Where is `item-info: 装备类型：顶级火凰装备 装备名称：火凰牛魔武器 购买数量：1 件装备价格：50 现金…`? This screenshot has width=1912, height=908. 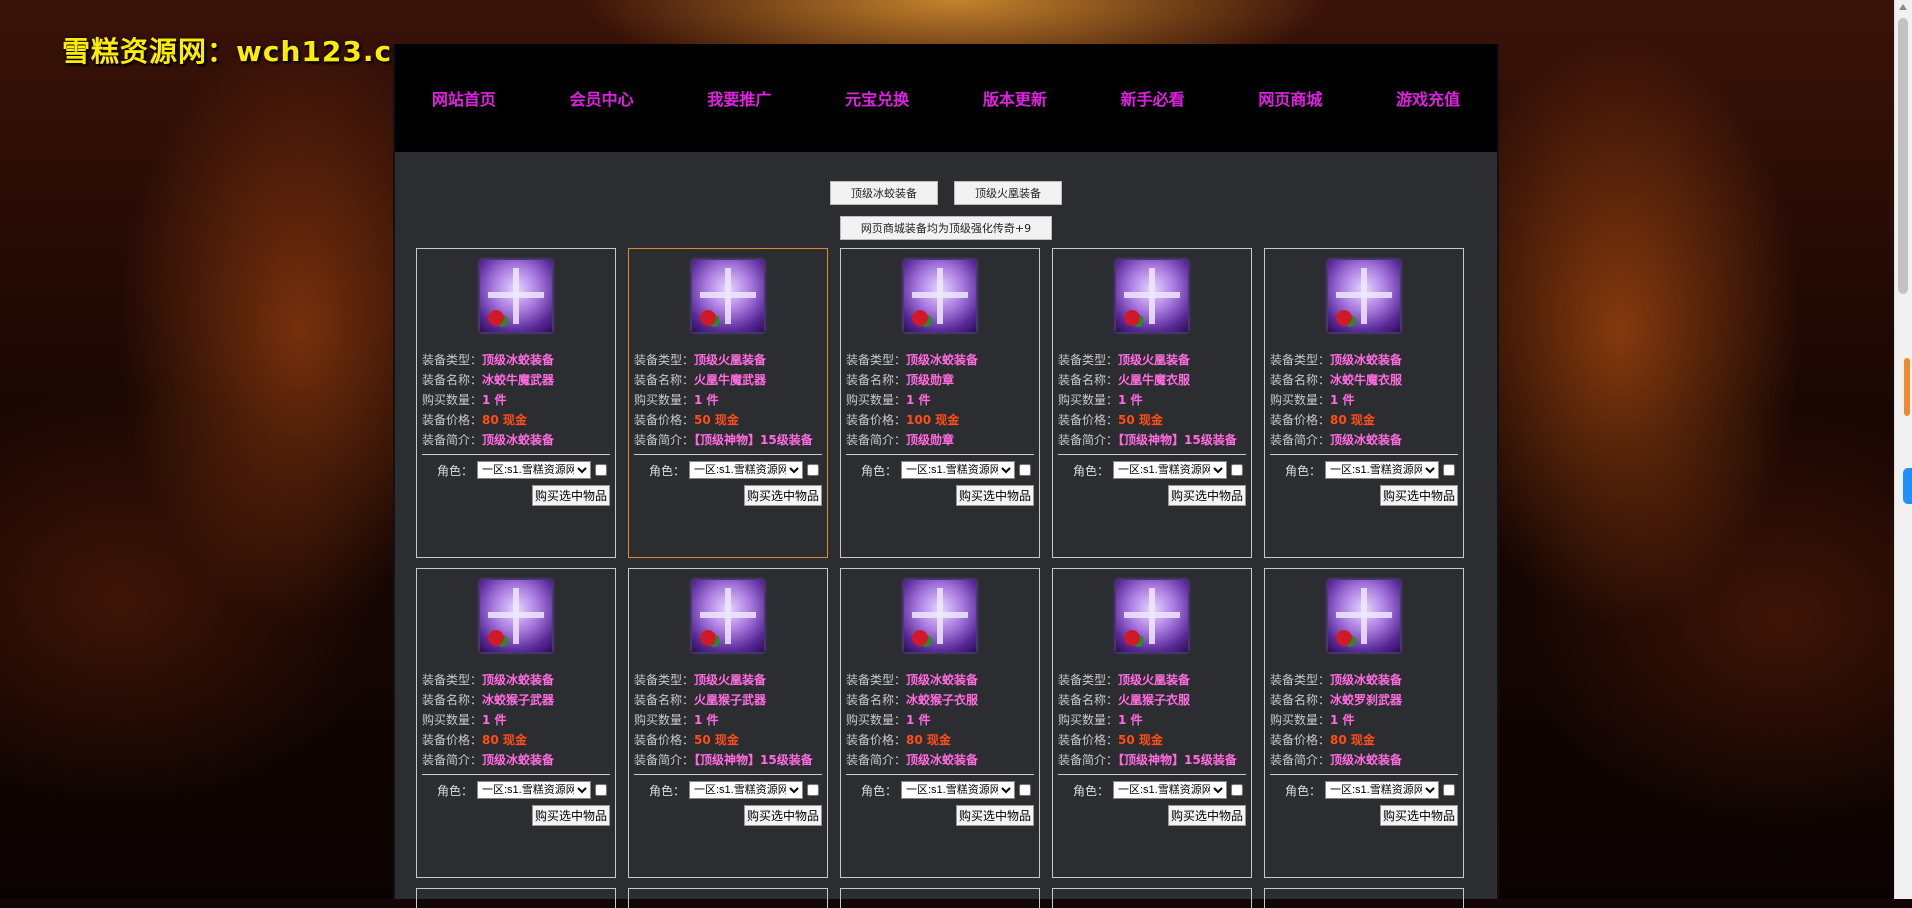
item-info: 装备类型：顶级火凰装备 装备名称：火凰牛魔武器 购买数量：1 件装备价格：50 现金… is located at coordinates (730, 400).